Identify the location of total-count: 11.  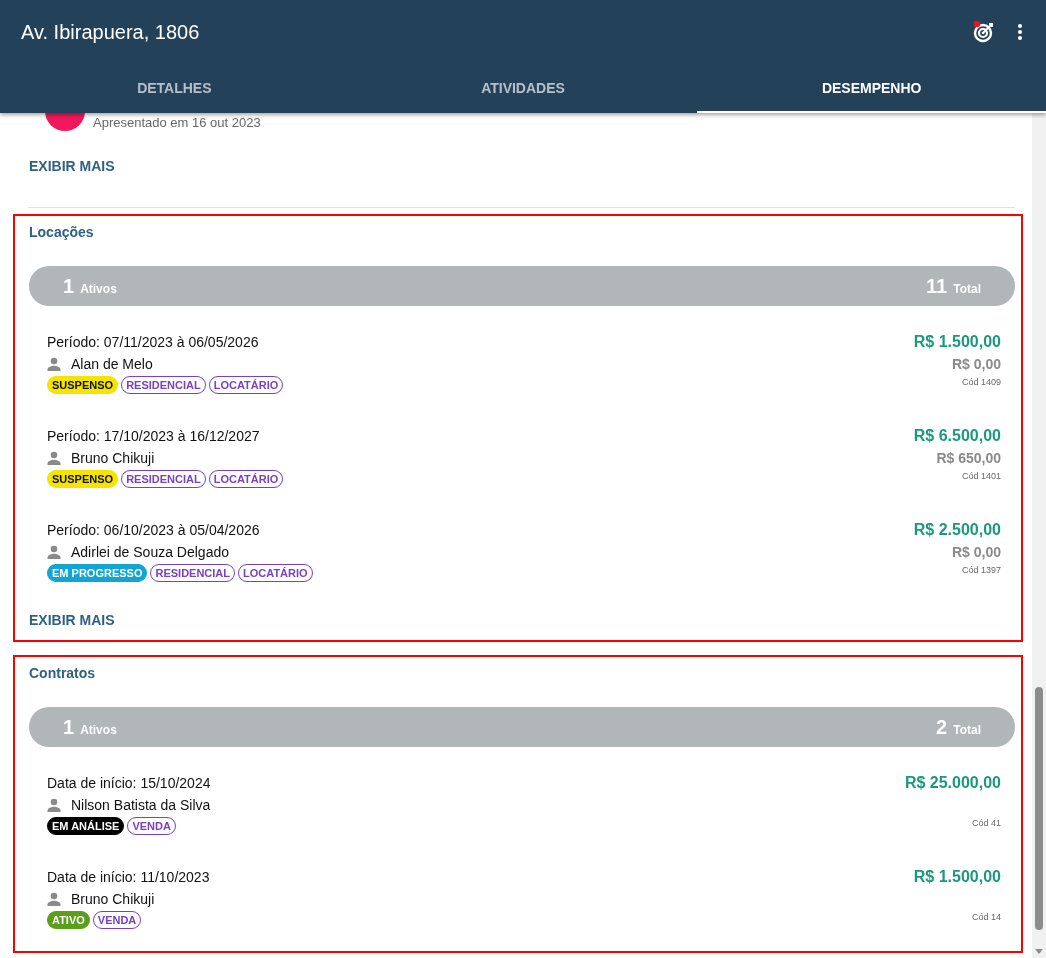
(937, 286).